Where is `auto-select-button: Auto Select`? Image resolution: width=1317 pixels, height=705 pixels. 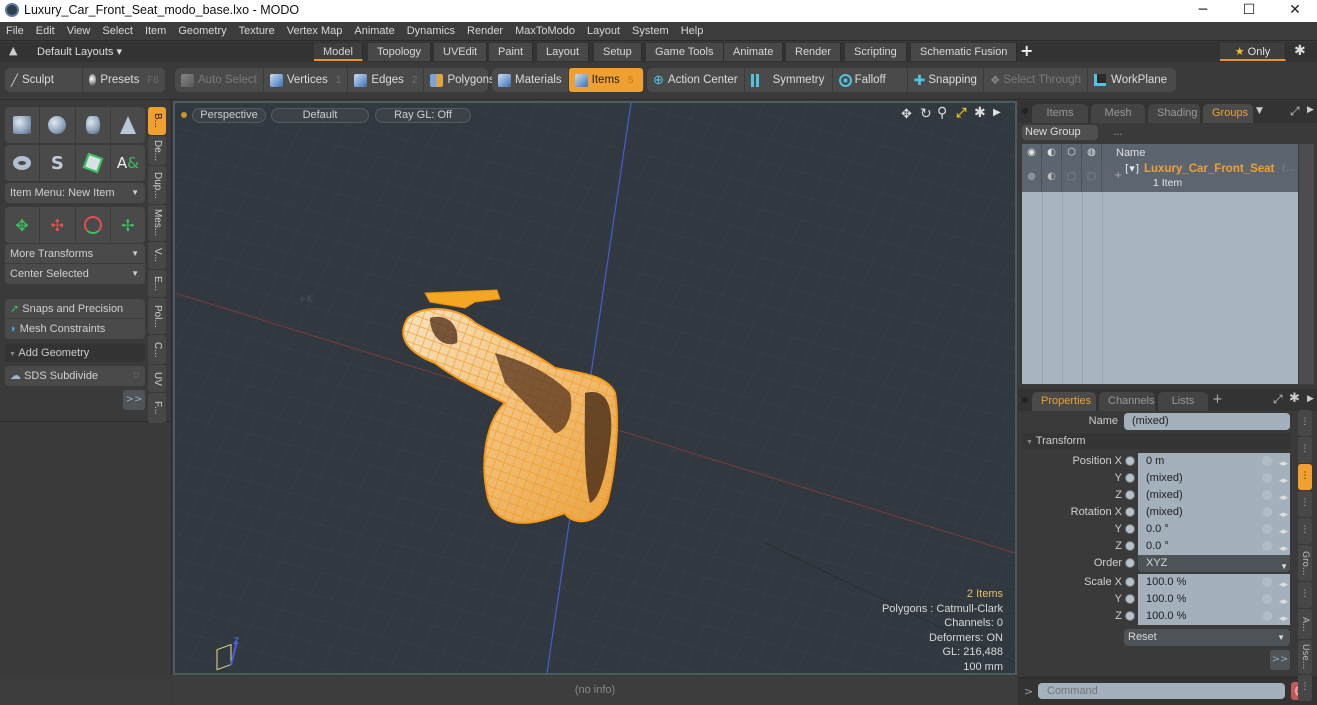
auto-select-button: Auto Select is located at coordinates (219, 80).